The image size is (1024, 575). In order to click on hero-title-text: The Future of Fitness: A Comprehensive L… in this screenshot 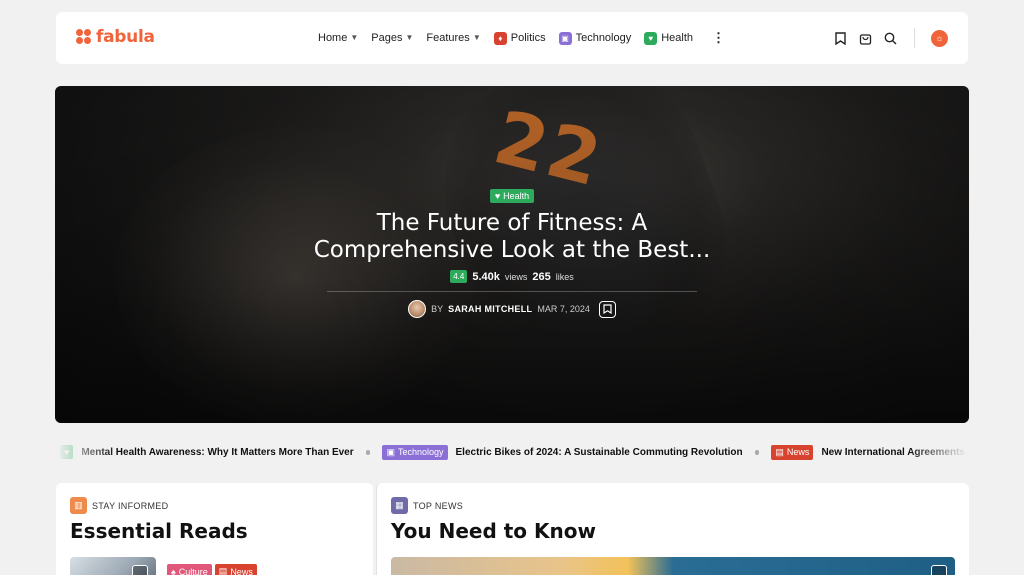, I will do `click(512, 236)`.